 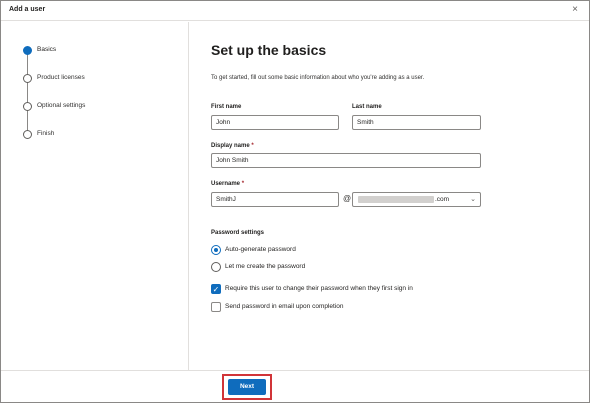 What do you see at coordinates (575, 10) in the screenshot?
I see `close-icon: ×` at bounding box center [575, 10].